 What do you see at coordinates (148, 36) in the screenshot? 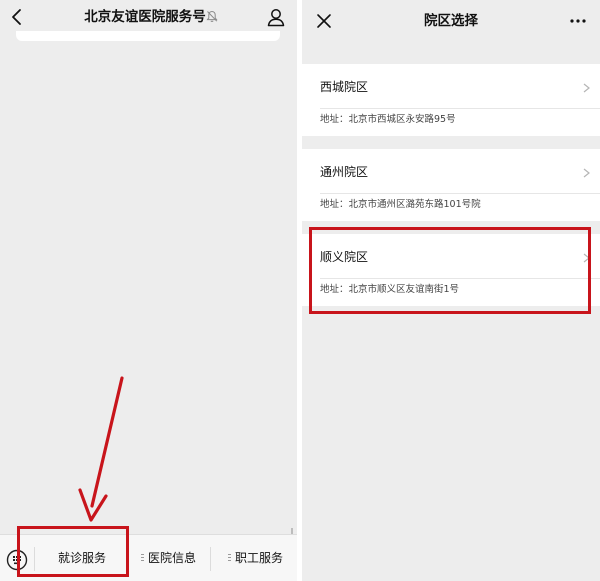
I see `message-card` at bounding box center [148, 36].